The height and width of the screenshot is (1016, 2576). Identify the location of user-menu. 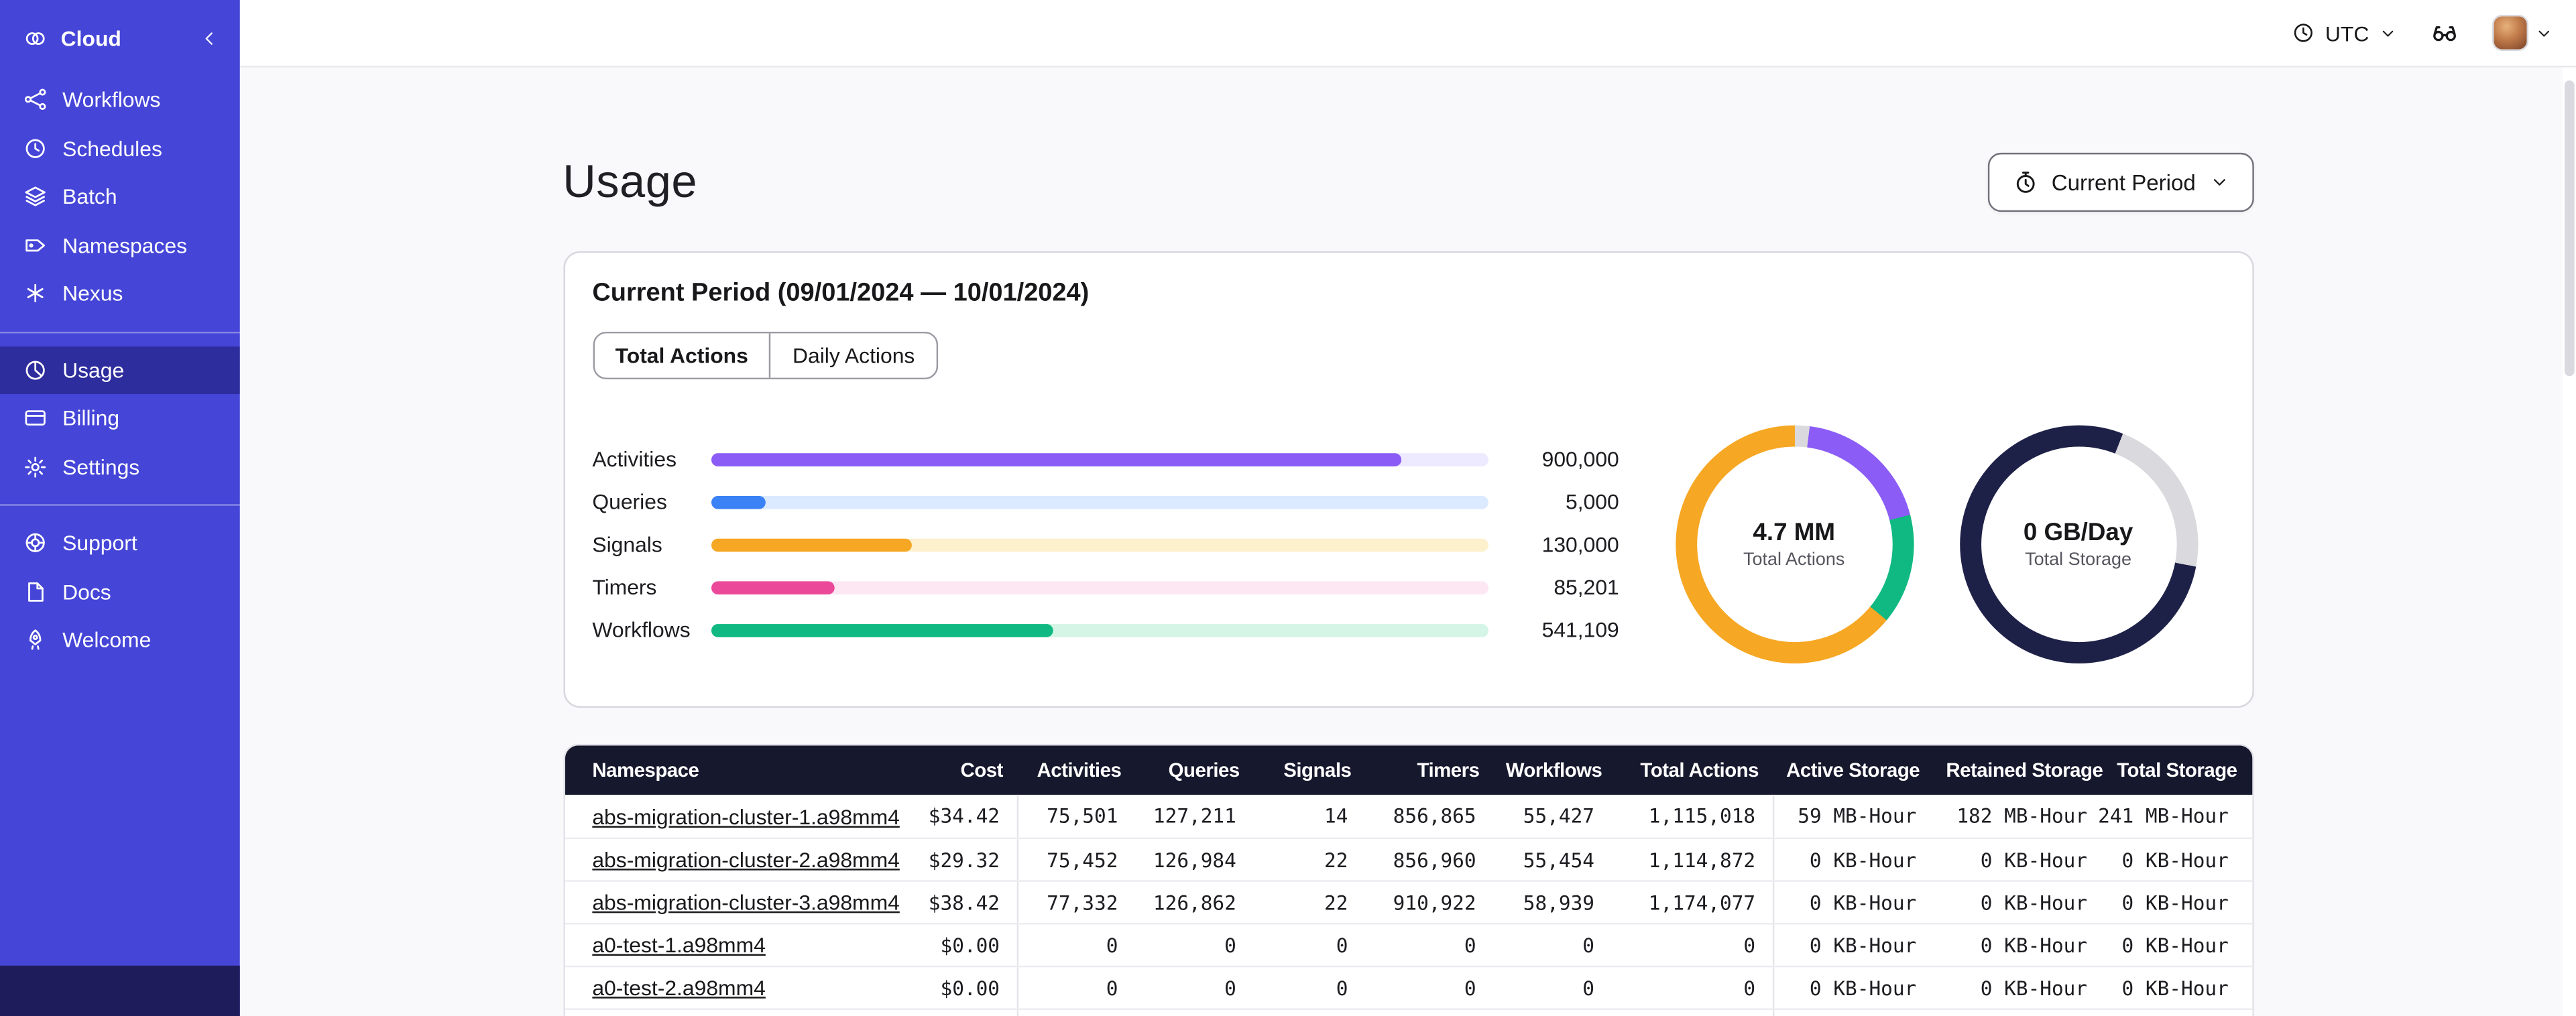
(2522, 33).